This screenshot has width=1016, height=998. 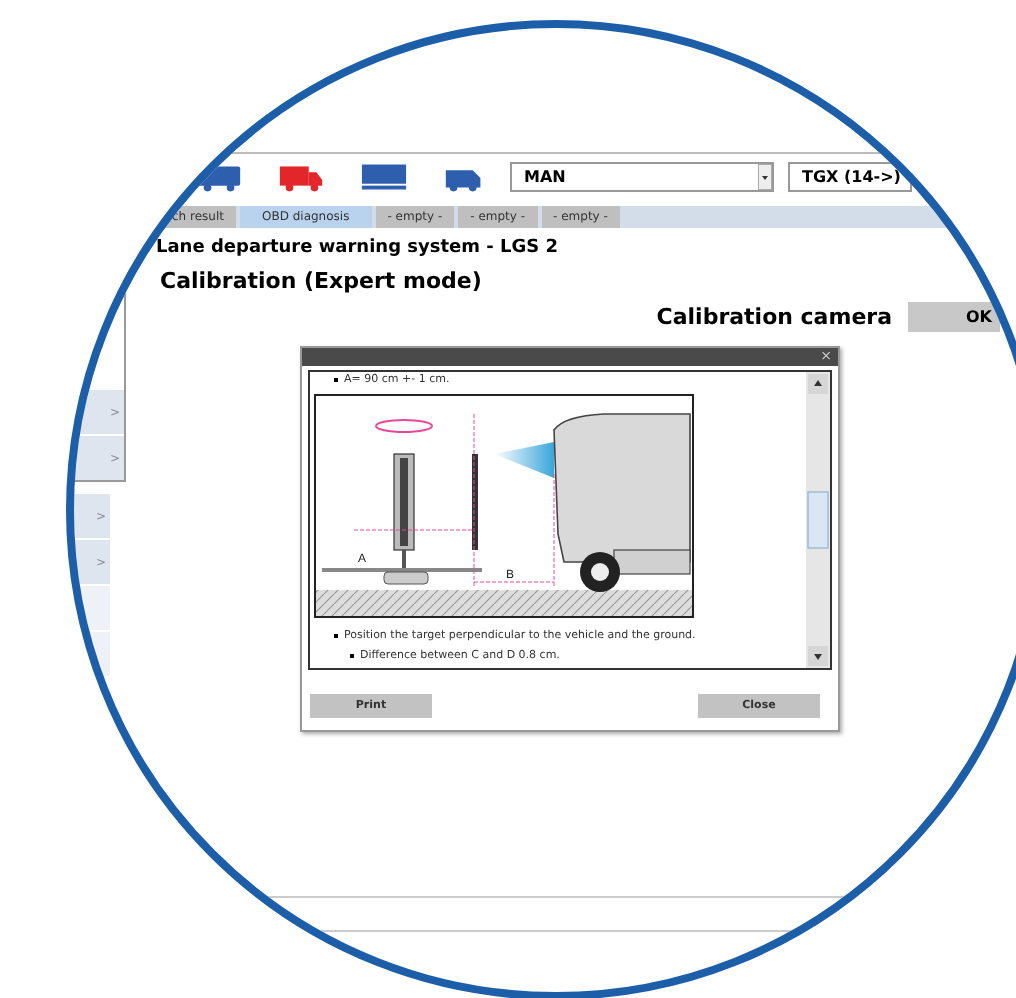 What do you see at coordinates (850, 177) in the screenshot?
I see `model-dropdown: TGX (14->)` at bounding box center [850, 177].